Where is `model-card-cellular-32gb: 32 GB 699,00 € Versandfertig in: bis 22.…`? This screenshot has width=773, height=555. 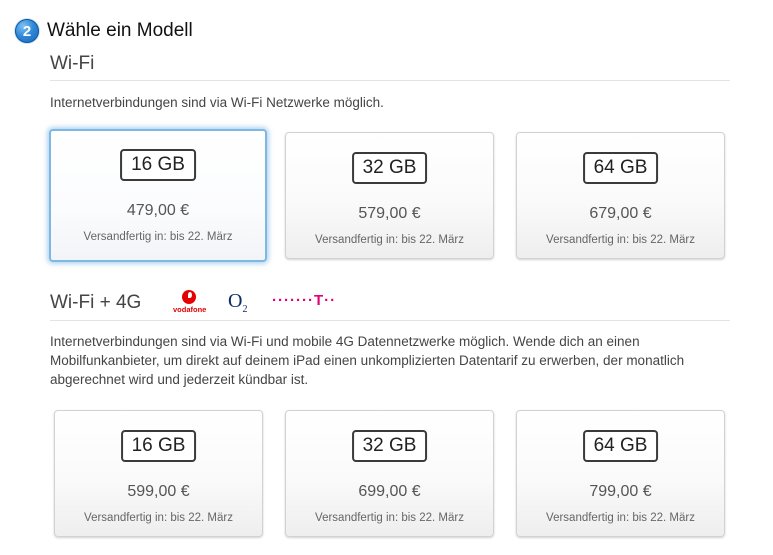 model-card-cellular-32gb: 32 GB 699,00 € Versandfertig in: bis 22.… is located at coordinates (389, 473).